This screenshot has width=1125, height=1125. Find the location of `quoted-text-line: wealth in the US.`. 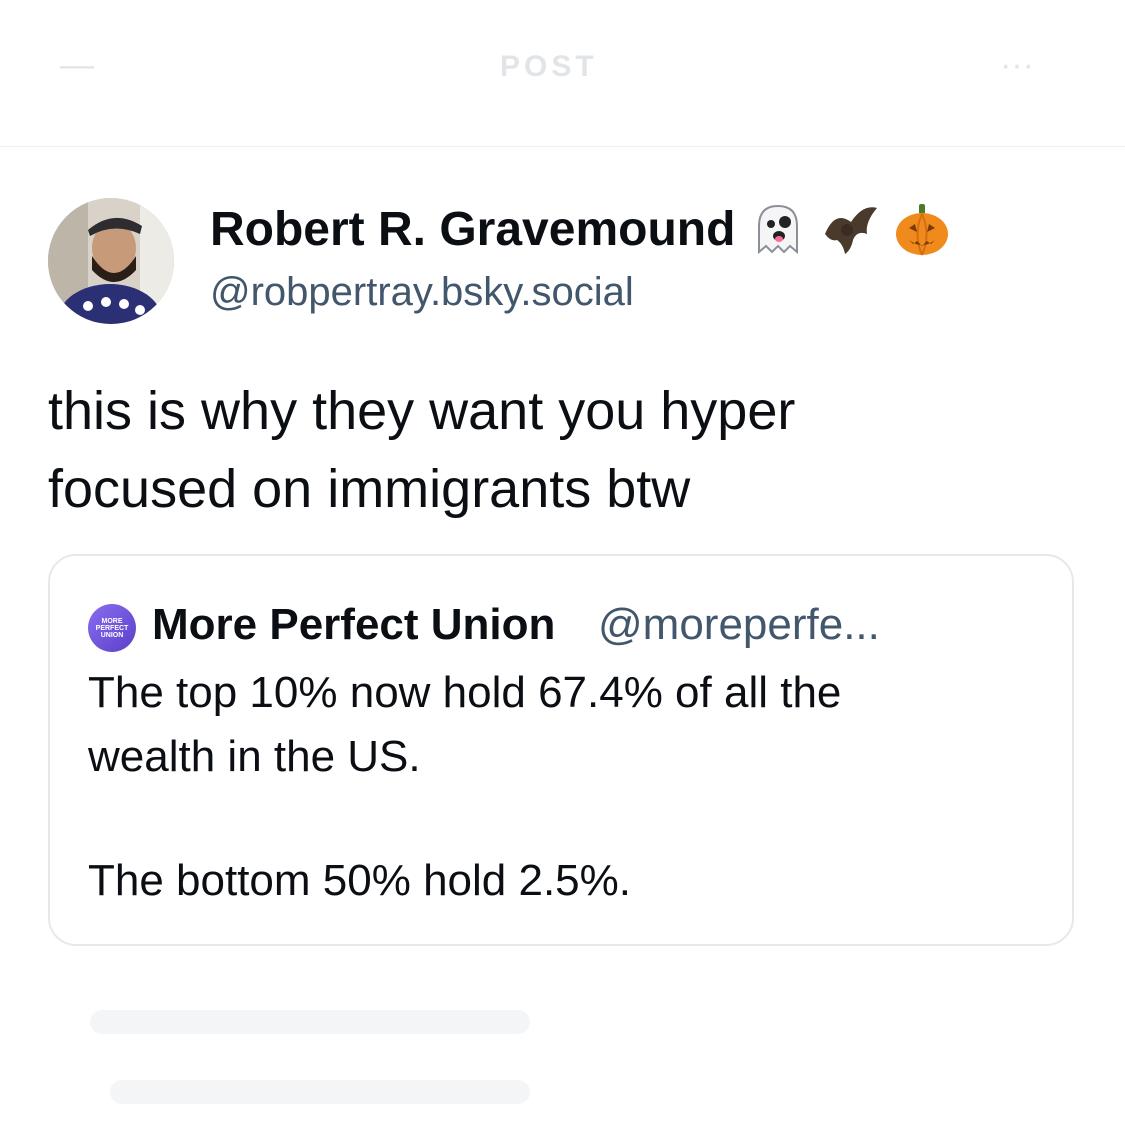

quoted-text-line: wealth in the US. is located at coordinates (254, 756).